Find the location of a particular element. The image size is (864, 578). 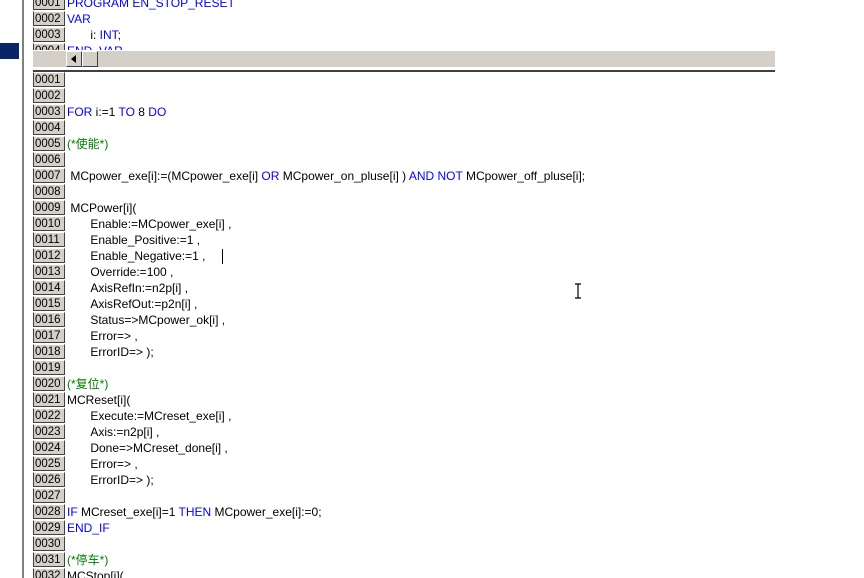

code-line: 0030 is located at coordinates (404, 544).